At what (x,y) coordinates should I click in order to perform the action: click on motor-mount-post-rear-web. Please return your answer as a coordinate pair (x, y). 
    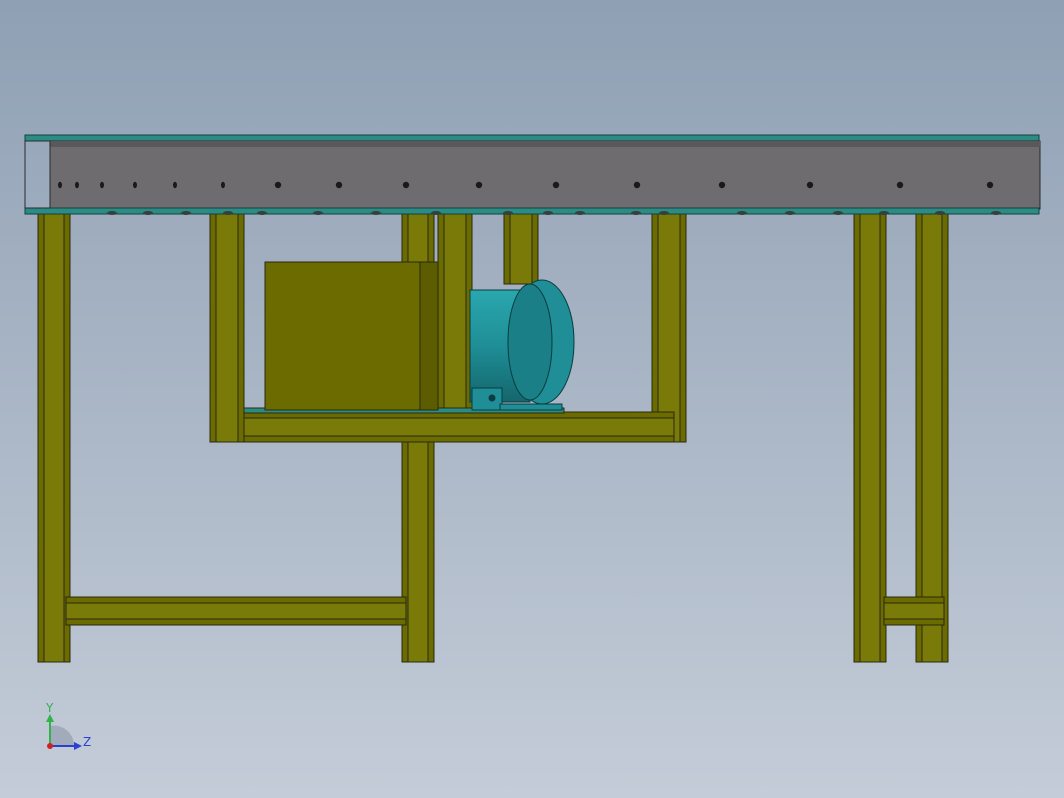
    Looking at the image, I should click on (521, 249).